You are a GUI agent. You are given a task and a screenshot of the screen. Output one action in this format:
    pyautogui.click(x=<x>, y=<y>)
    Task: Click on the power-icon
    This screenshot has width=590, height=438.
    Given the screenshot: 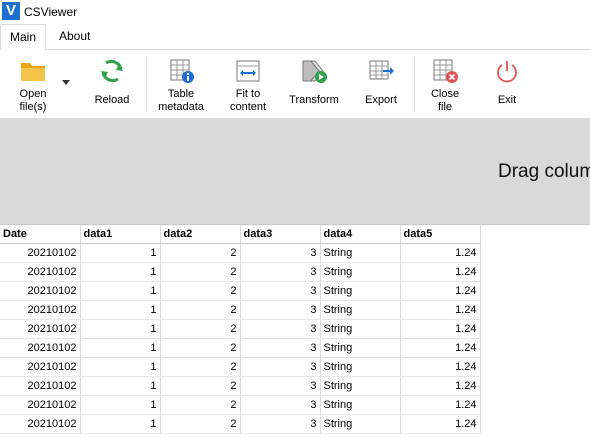 What is the action you would take?
    pyautogui.click(x=507, y=72)
    